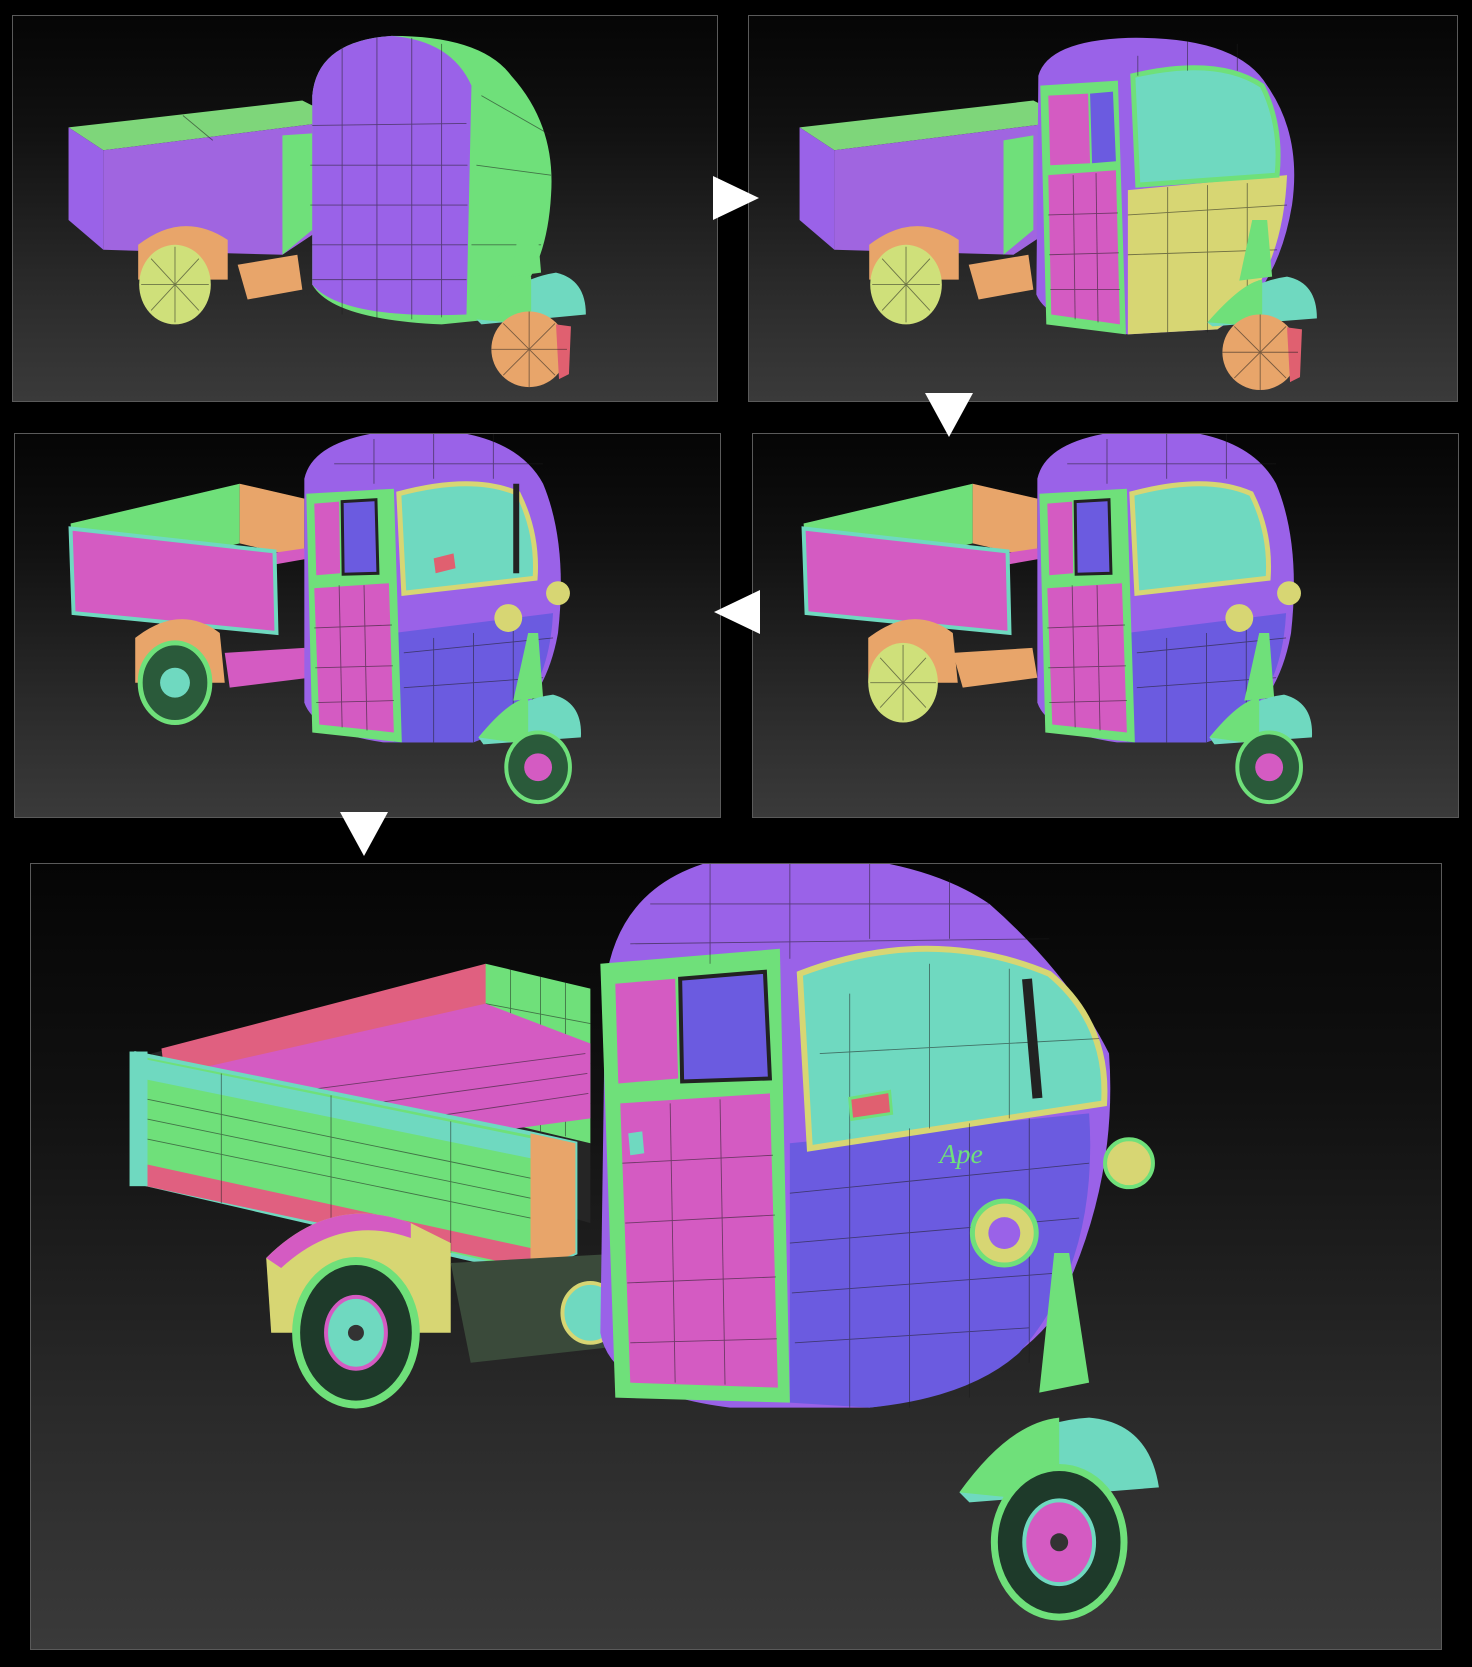 Image resolution: width=1472 pixels, height=1667 pixels. I want to click on stage-2-cab-detail-panel, so click(1103, 208).